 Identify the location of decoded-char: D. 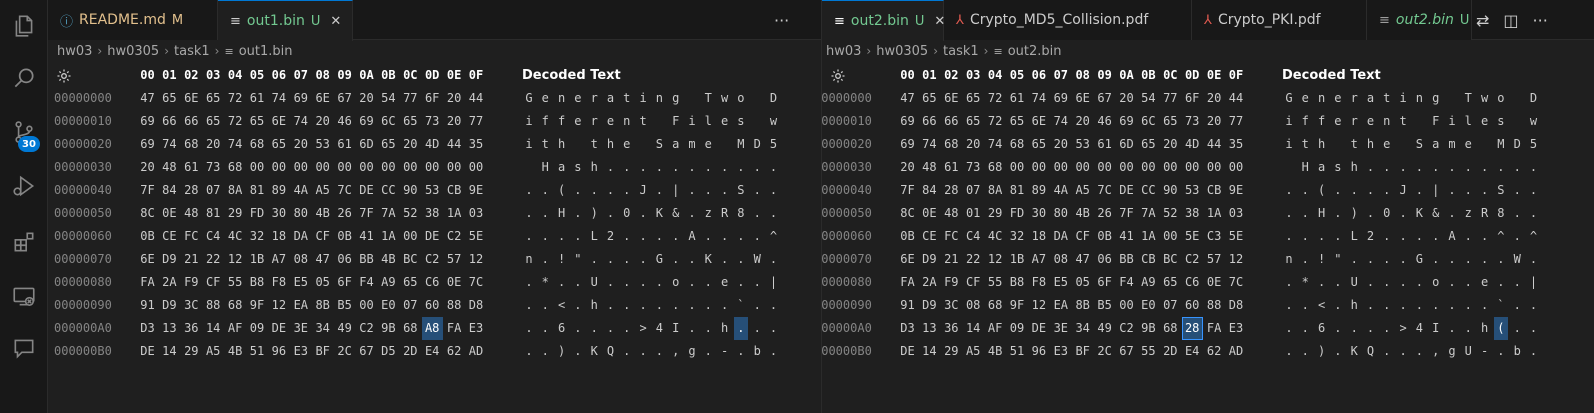
(757, 144).